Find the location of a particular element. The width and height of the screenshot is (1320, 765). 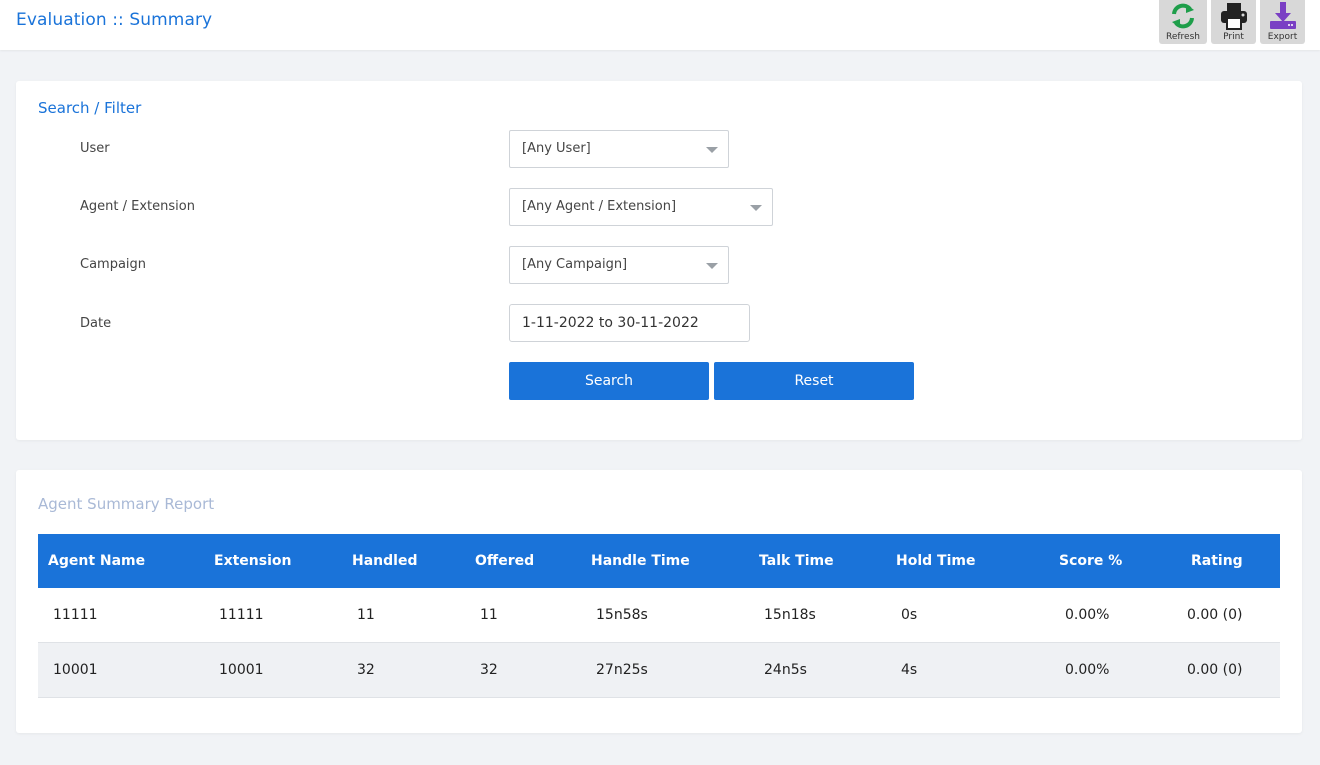

date-label: Date is located at coordinates (96, 323).